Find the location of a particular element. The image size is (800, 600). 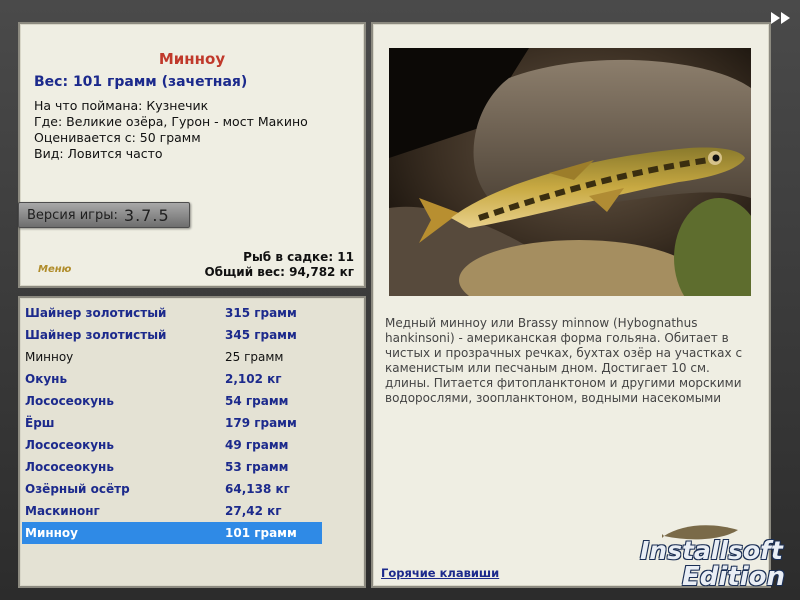

catch-fish-weight: 101 грамм is located at coordinates (261, 533).